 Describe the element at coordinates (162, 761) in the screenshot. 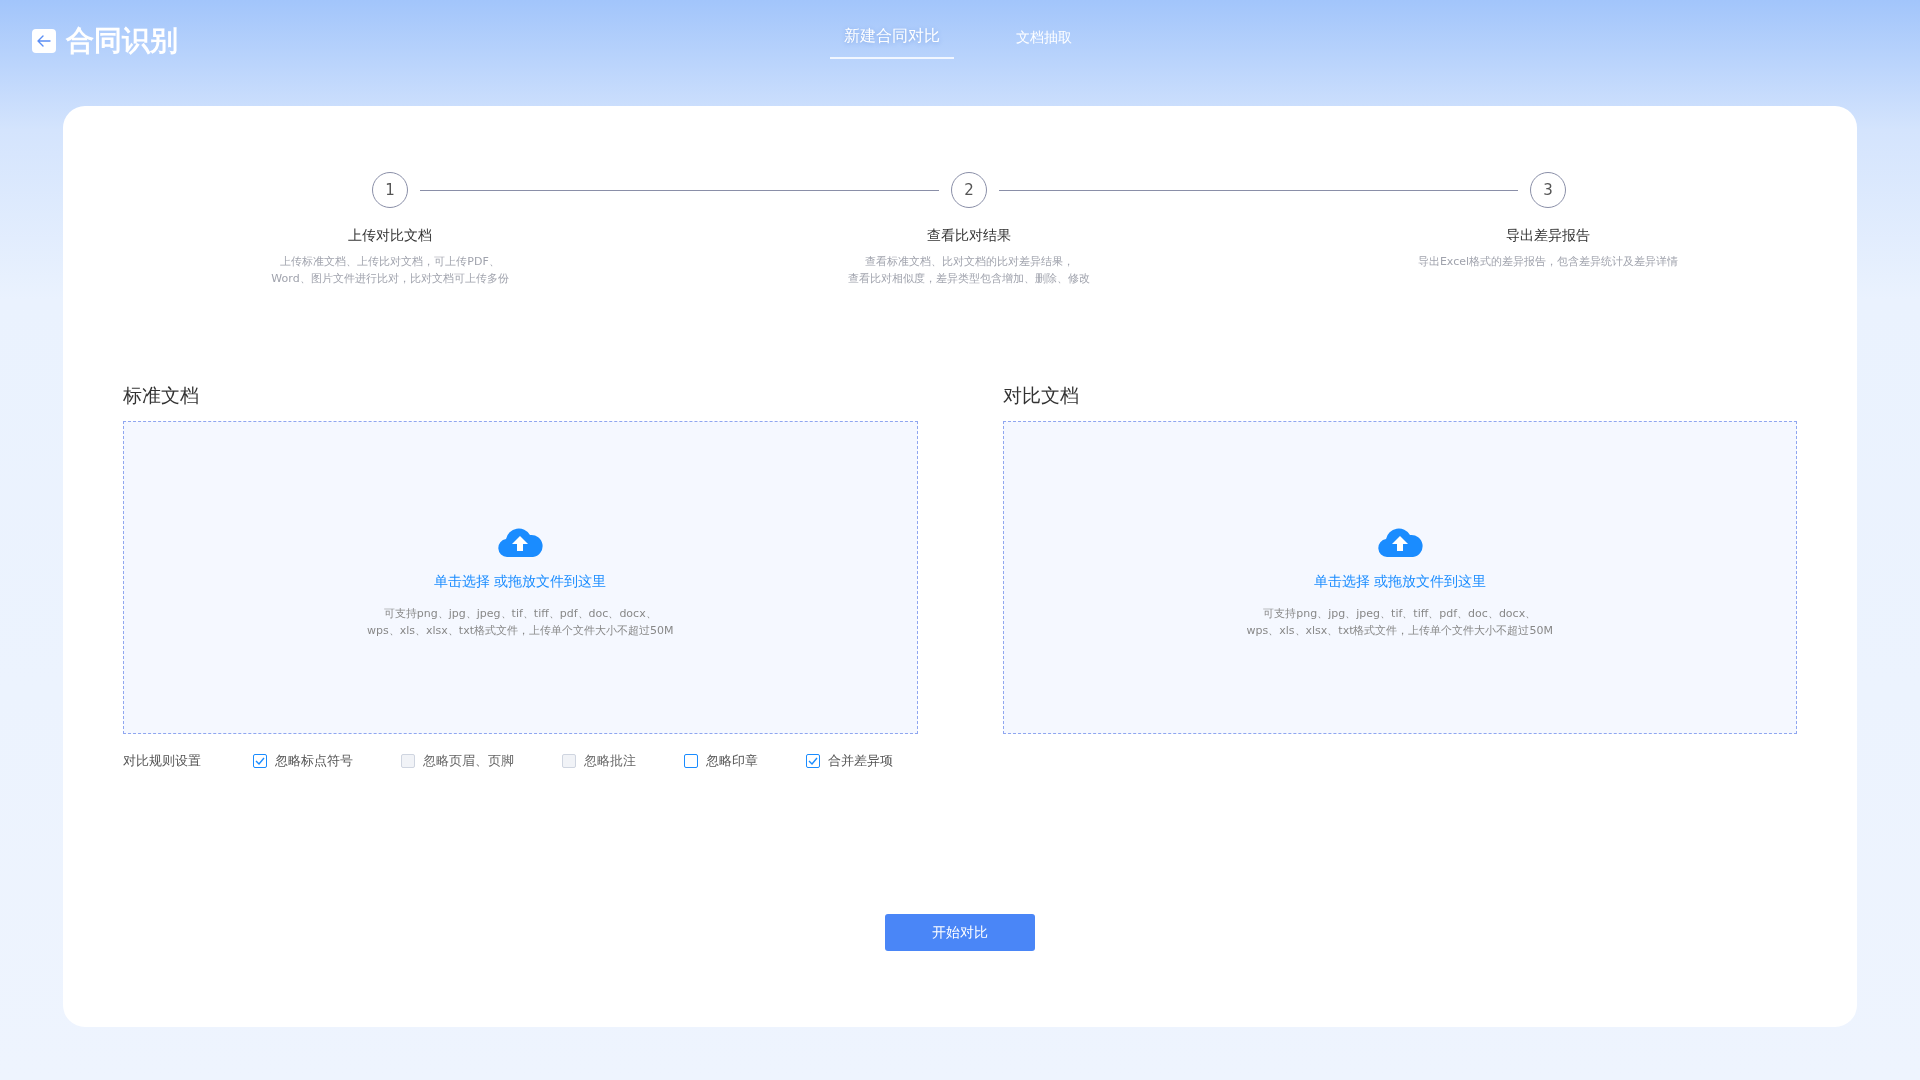

I see `rules-label: 对比规则设置` at that location.